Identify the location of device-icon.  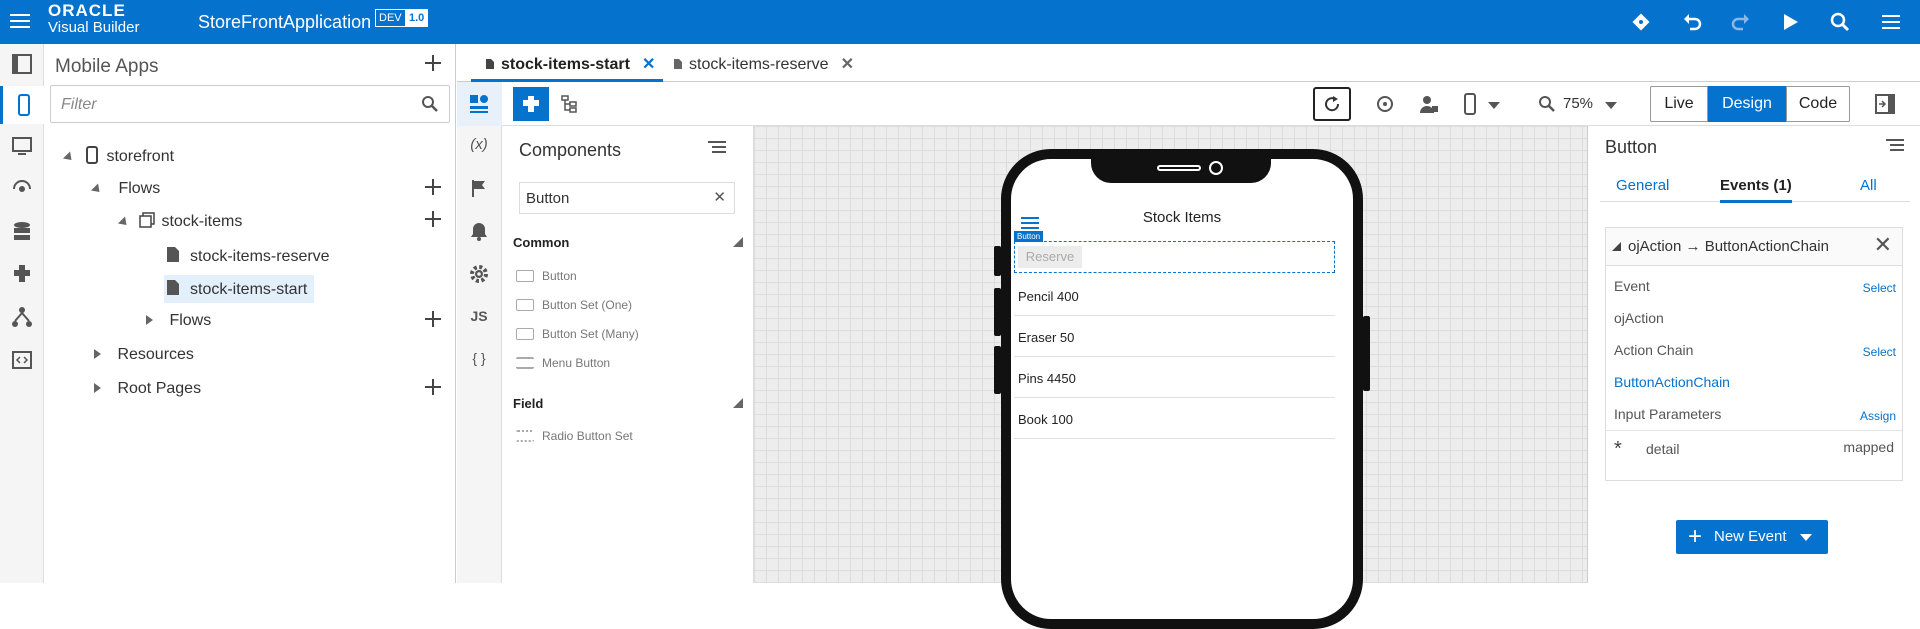
(1470, 104).